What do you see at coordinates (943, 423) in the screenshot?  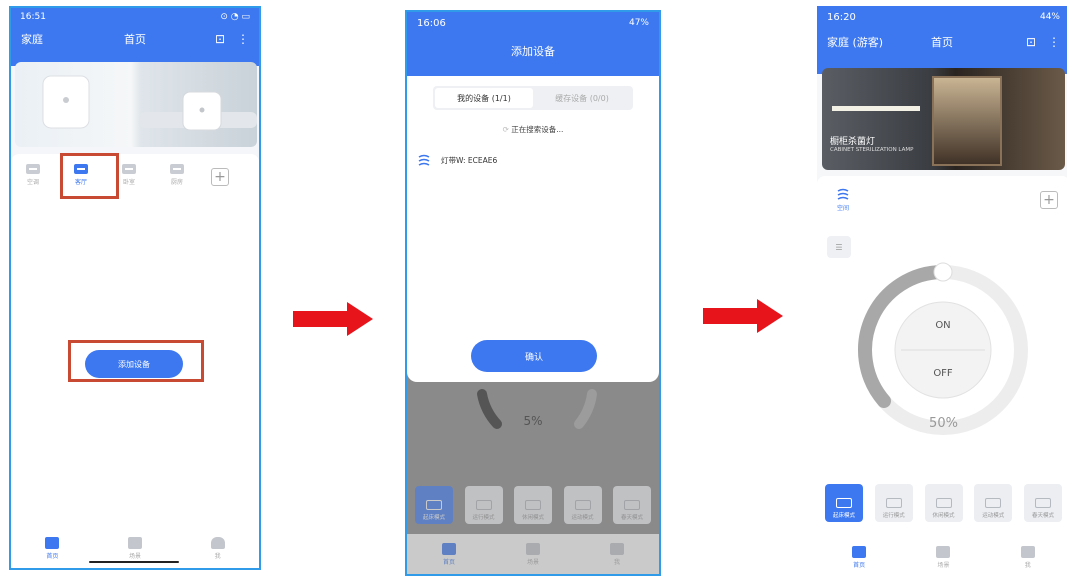 I see `brightness-percent: 50%` at bounding box center [943, 423].